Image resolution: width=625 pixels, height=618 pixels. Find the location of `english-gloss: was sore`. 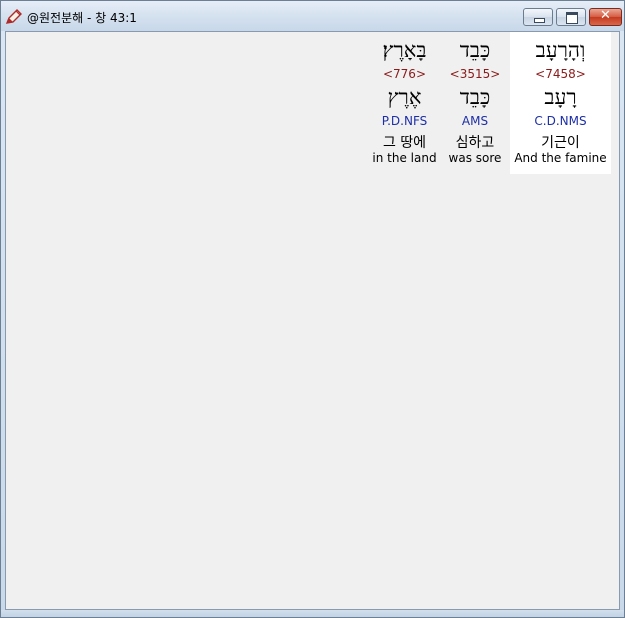

english-gloss: was sore is located at coordinates (475, 158).